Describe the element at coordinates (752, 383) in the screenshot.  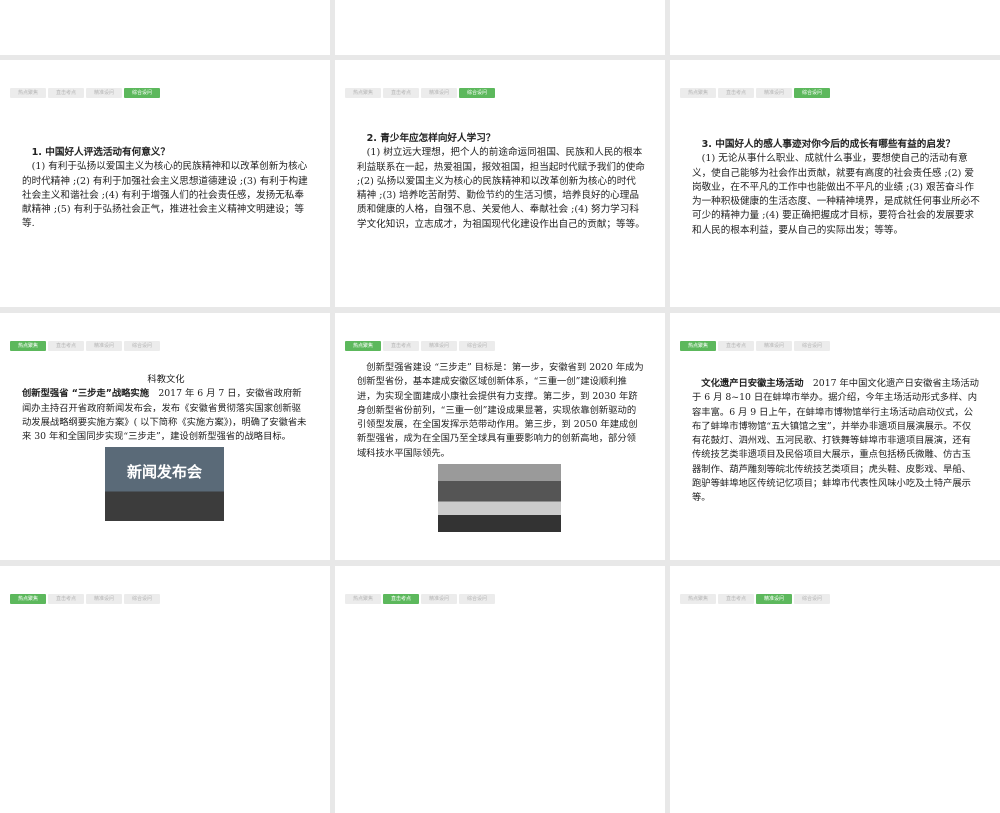
I see `news-headline: 文化遗产日安徽主场活动` at that location.